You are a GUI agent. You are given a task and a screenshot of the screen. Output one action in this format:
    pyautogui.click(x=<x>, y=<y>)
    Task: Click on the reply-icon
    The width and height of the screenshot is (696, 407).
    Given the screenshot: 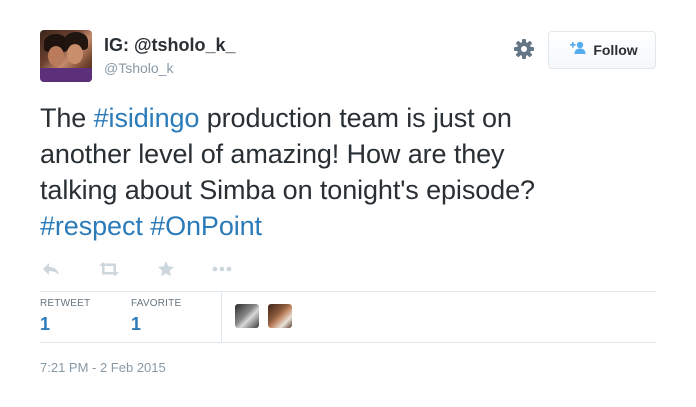 What is the action you would take?
    pyautogui.click(x=51, y=269)
    